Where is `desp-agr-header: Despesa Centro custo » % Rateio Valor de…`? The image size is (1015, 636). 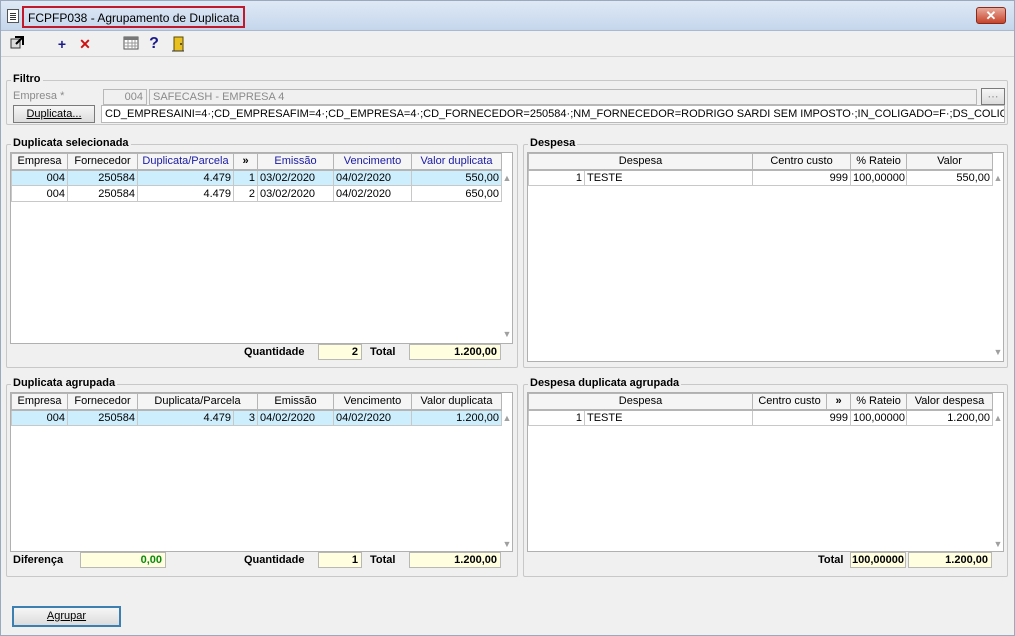
desp-agr-header: Despesa Centro custo » % Rateio Valor de… is located at coordinates (761, 402).